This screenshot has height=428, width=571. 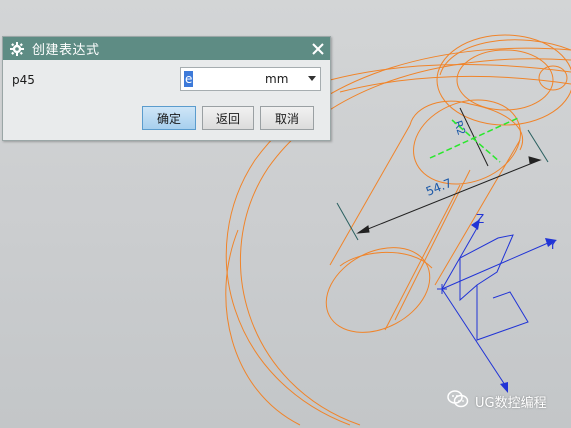 What do you see at coordinates (287, 118) in the screenshot?
I see `cancel-button: 取消` at bounding box center [287, 118].